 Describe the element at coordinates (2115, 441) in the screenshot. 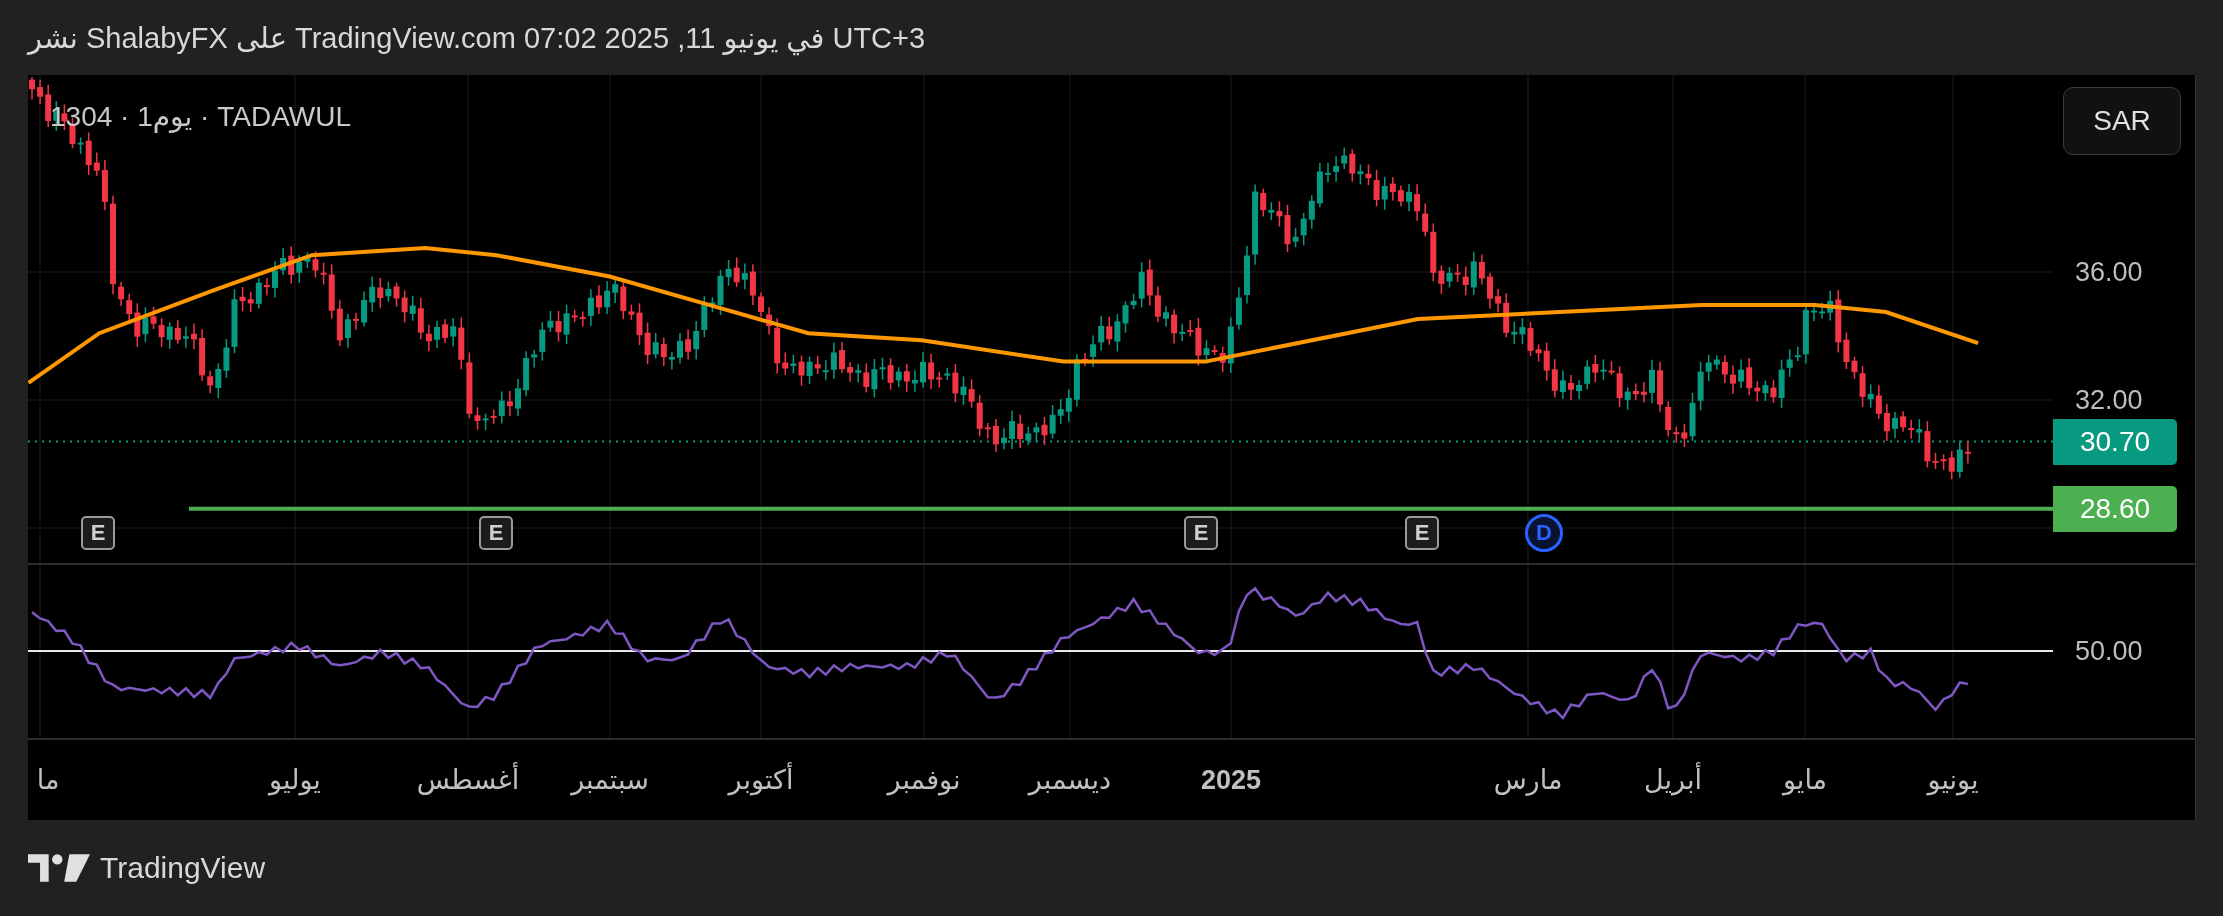

I see `price-tag: 30.70` at that location.